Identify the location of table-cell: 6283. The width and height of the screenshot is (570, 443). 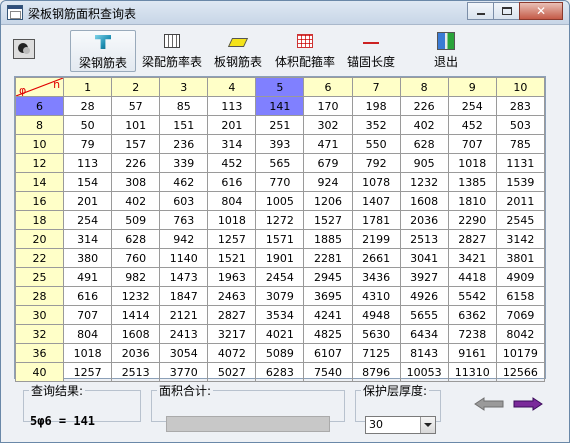
(280, 372).